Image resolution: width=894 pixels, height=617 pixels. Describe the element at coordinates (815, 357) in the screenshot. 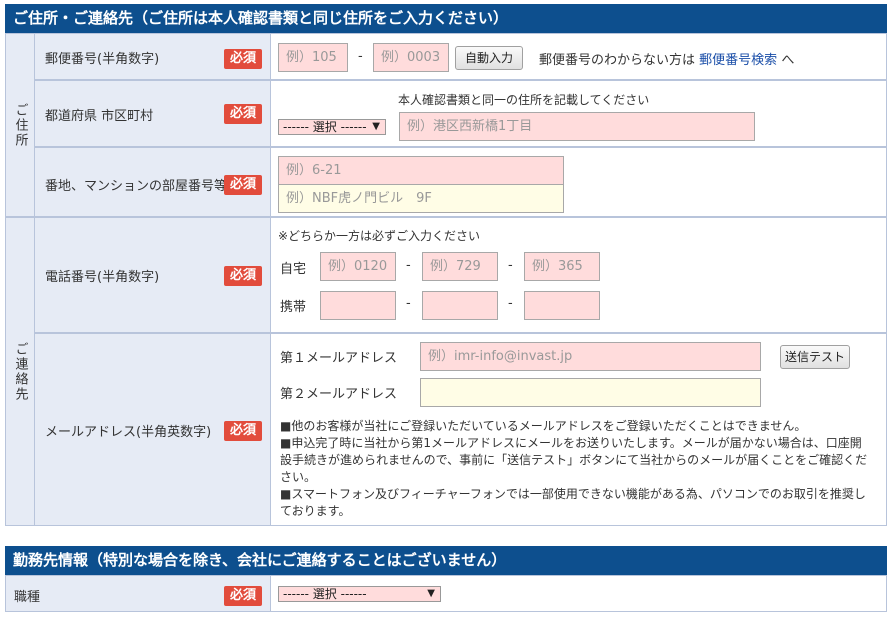

I see `send-test-button: 送信テスト` at that location.